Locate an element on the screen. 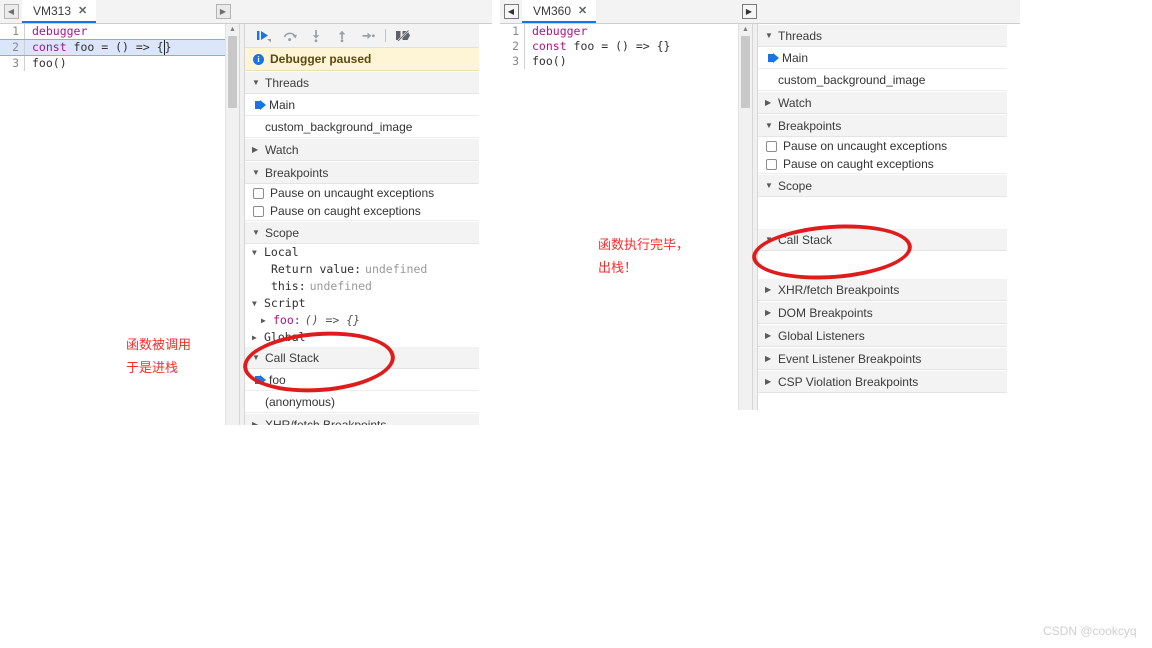 This screenshot has height=648, width=1152. section-label: XHR/fetch Breakpoints is located at coordinates (326, 421).